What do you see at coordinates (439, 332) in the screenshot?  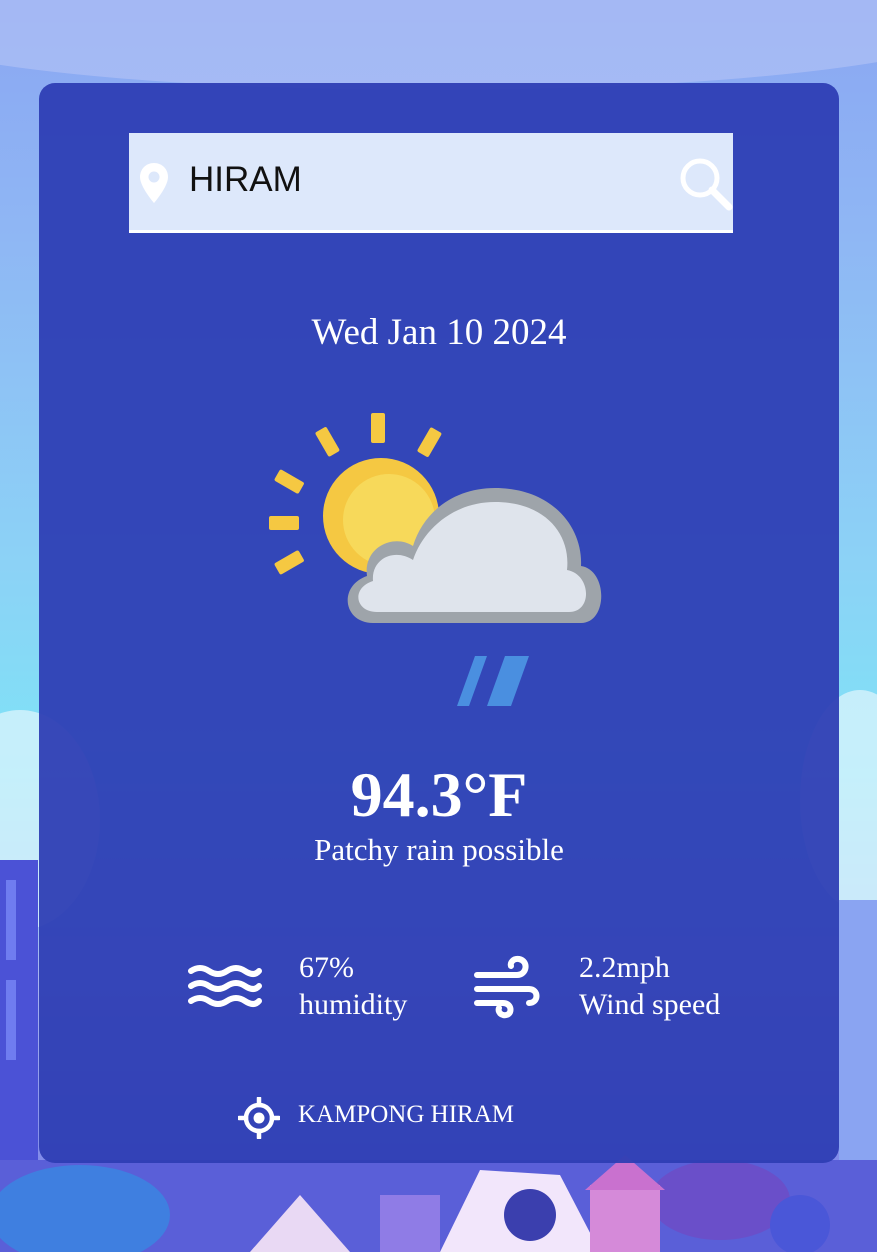 I see `current-date: Wed Jan 10 2024` at bounding box center [439, 332].